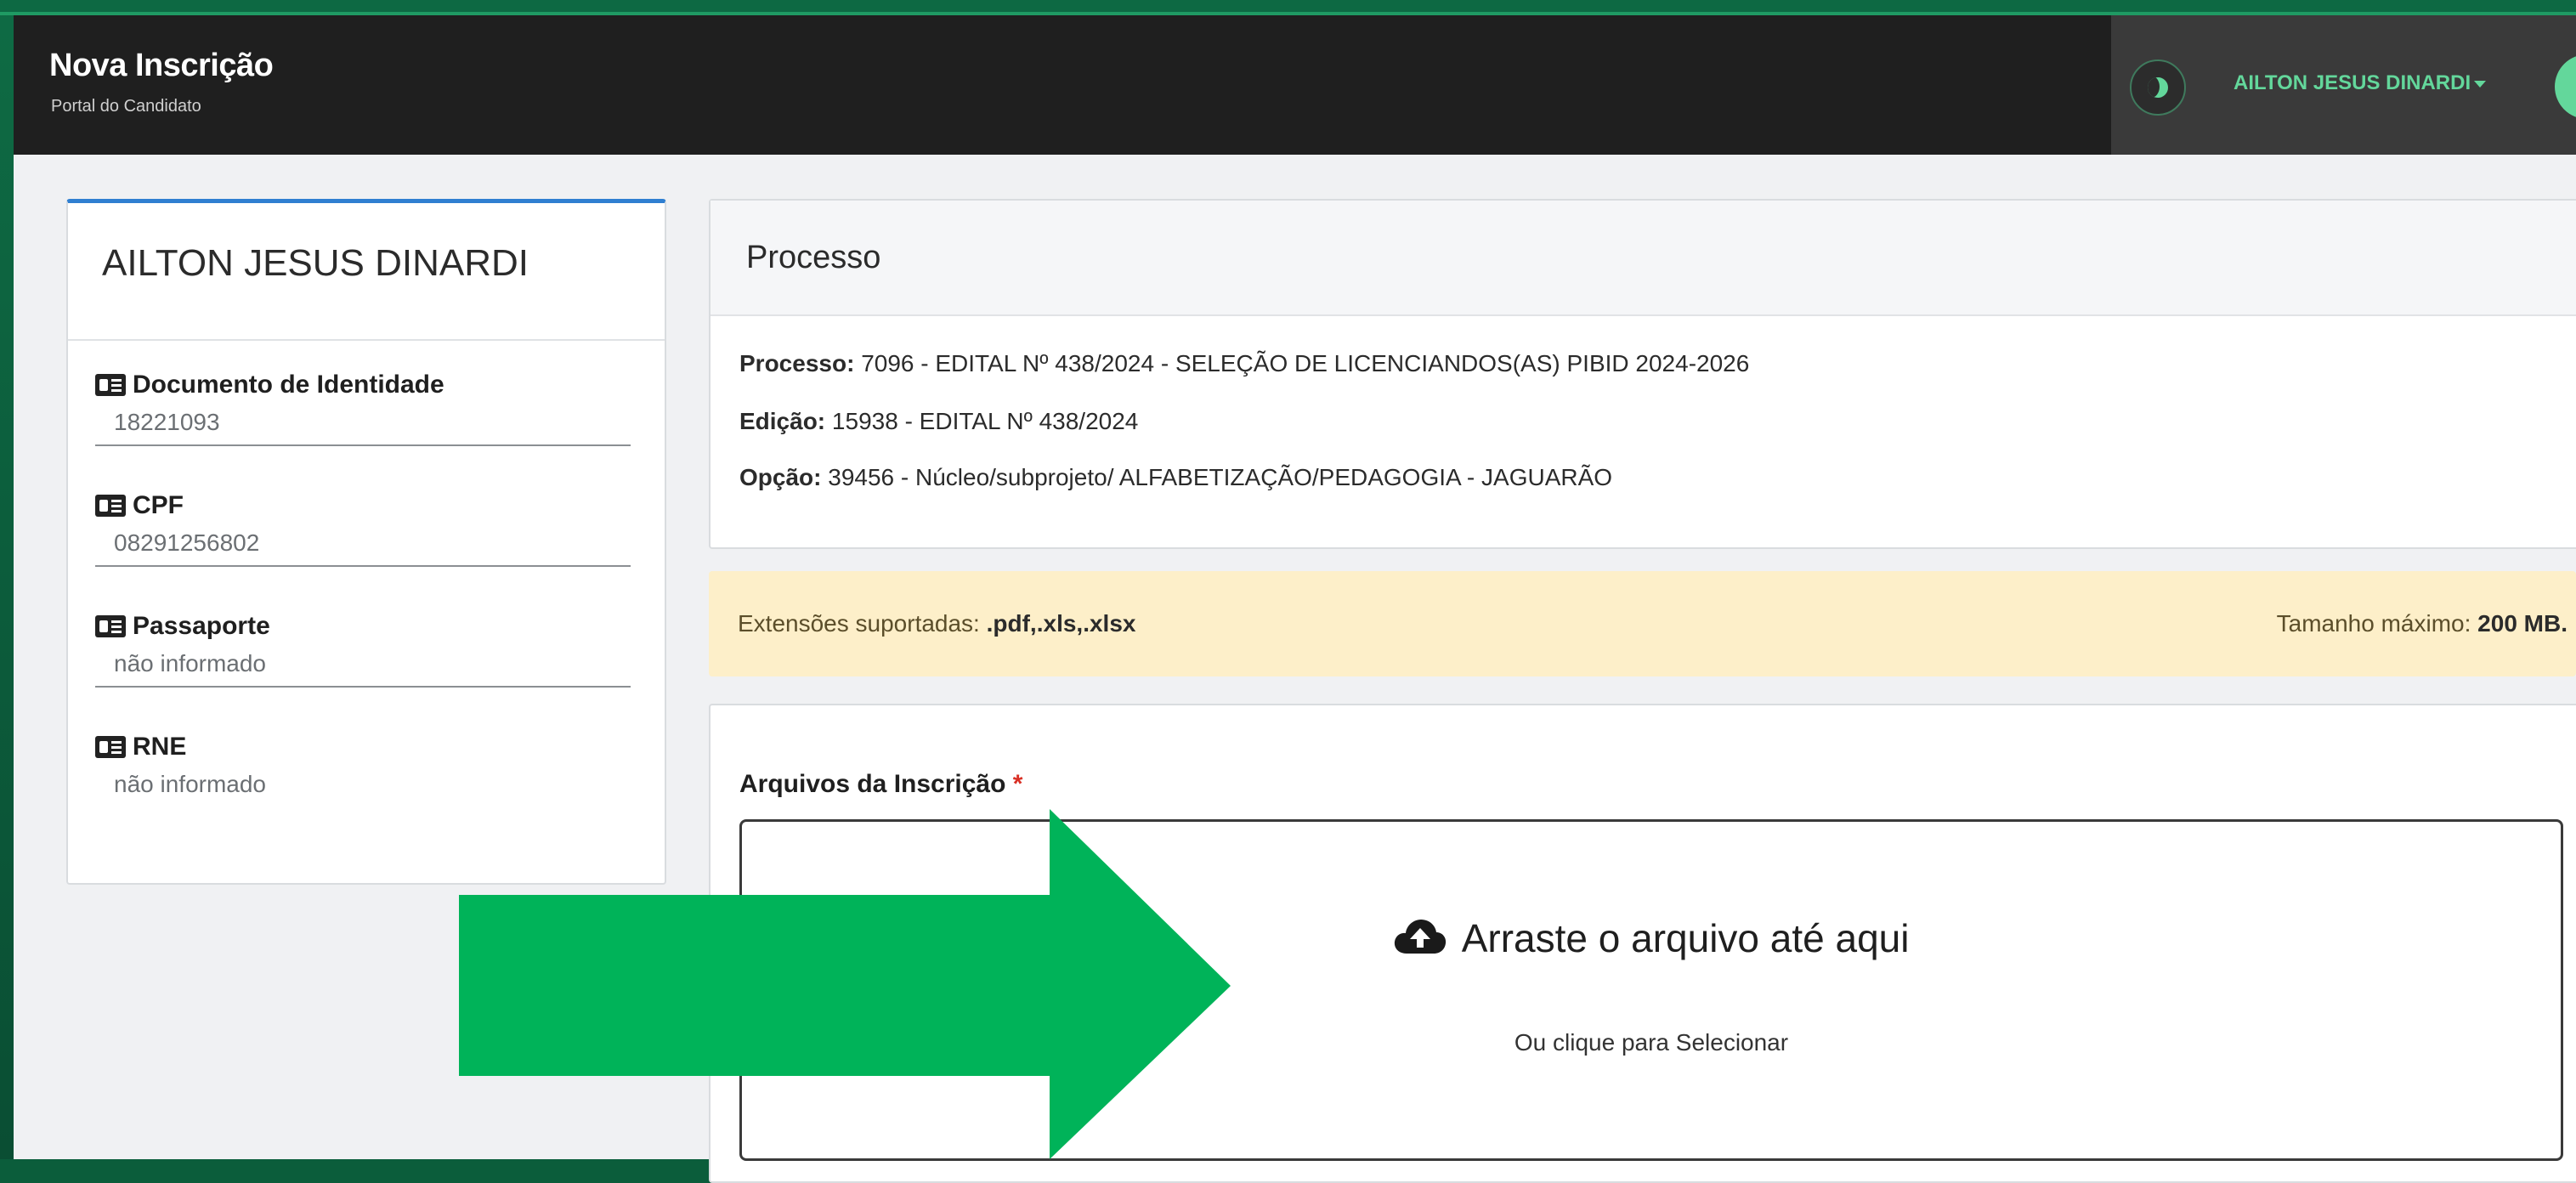 This screenshot has height=1183, width=2576. What do you see at coordinates (160, 747) in the screenshot?
I see `rne-label: RNE` at bounding box center [160, 747].